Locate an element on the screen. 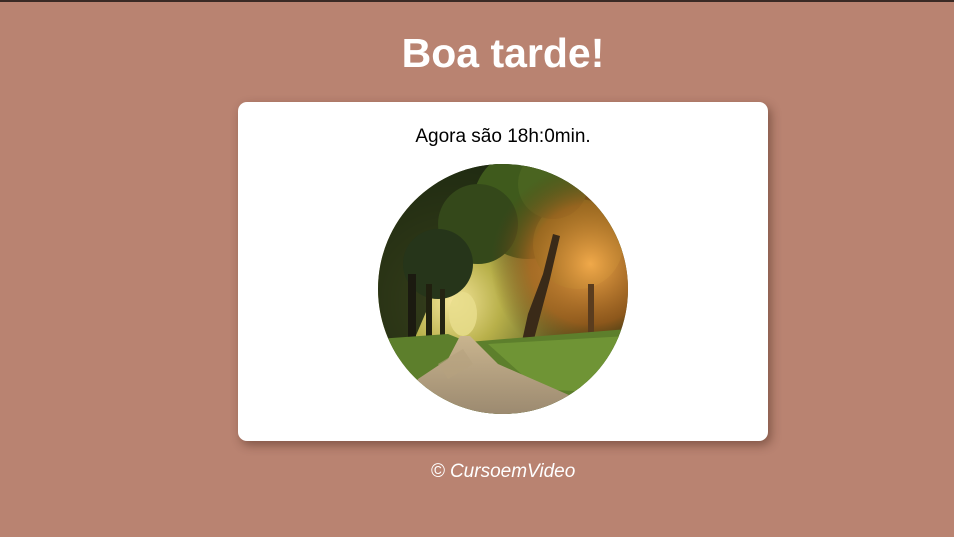 This screenshot has width=954, height=537. time-of-day-image is located at coordinates (503, 289).